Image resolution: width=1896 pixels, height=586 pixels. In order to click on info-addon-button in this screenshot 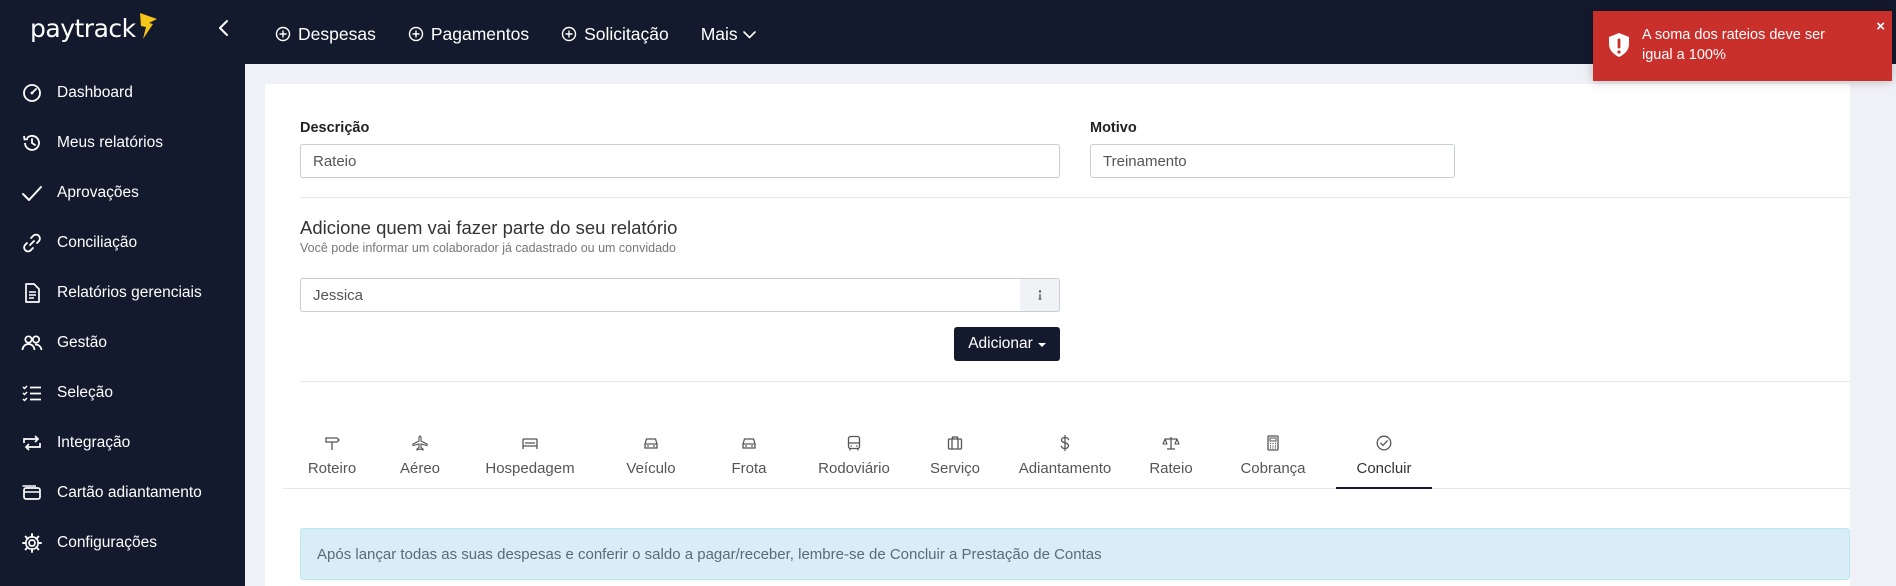, I will do `click(1040, 295)`.